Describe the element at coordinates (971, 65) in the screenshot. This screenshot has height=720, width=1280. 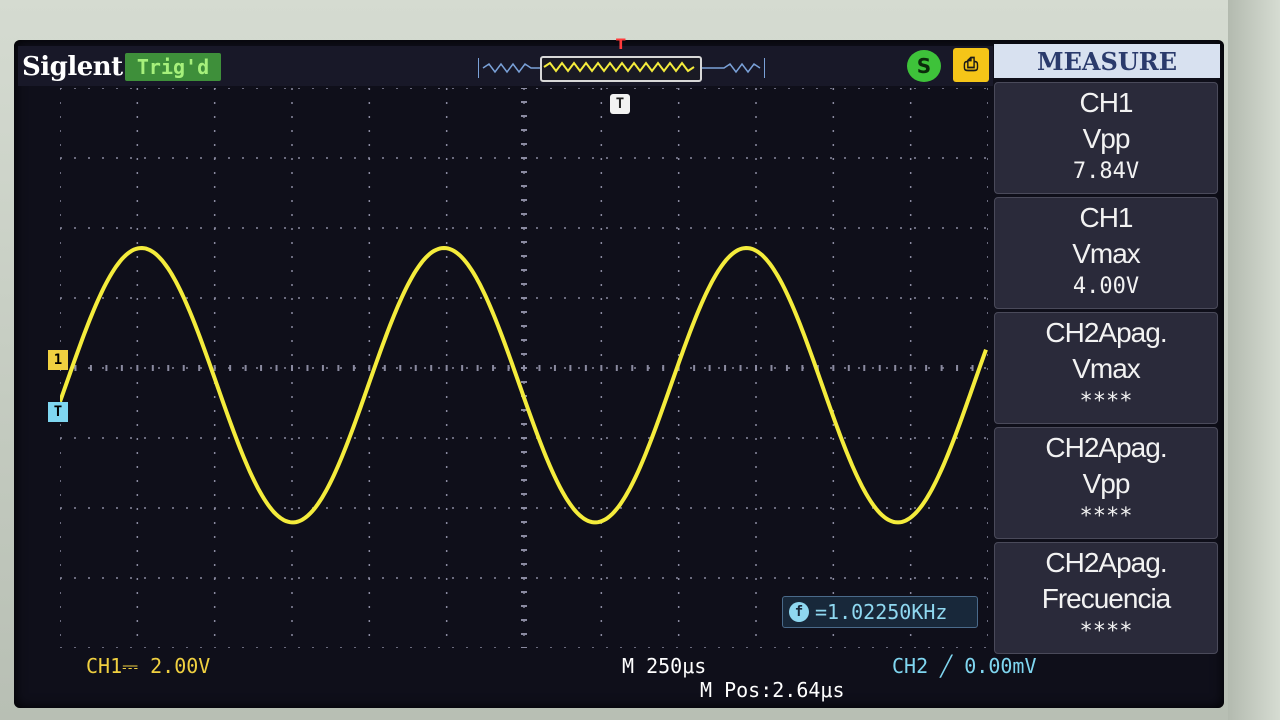
I see `print-icon: ⎙` at that location.